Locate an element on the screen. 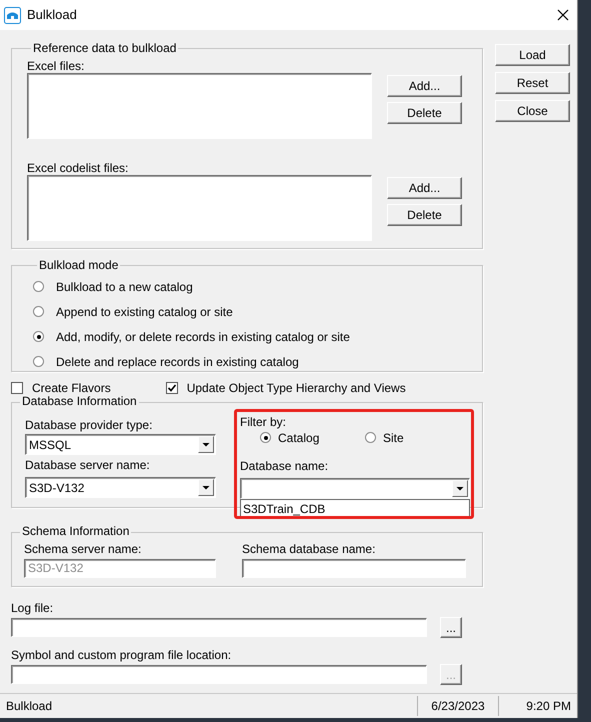  field-label: Log file: is located at coordinates (32, 608).